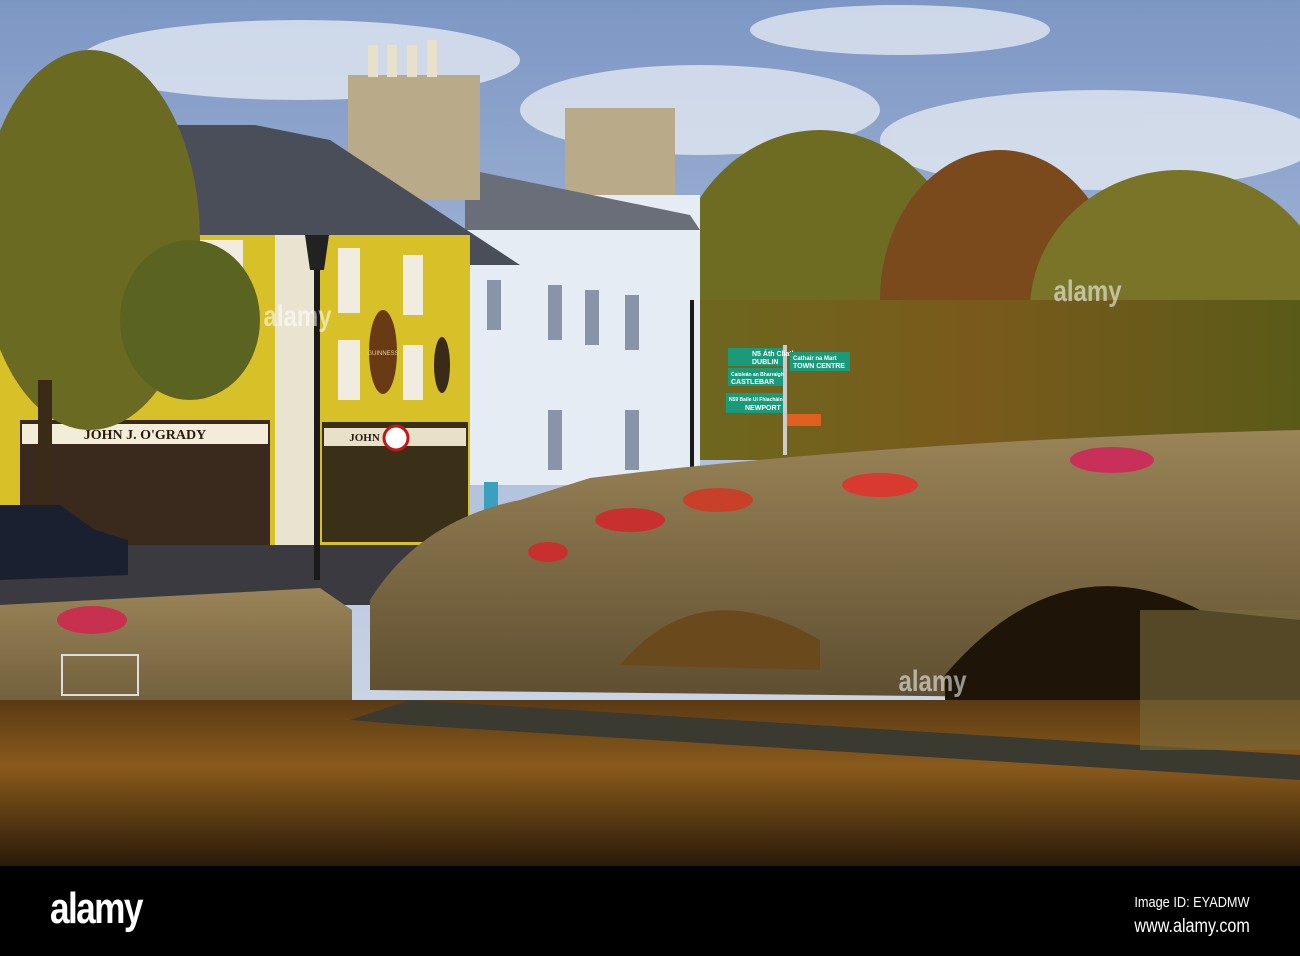  I want to click on svg-text: TOWN CENTRE, so click(819, 366).